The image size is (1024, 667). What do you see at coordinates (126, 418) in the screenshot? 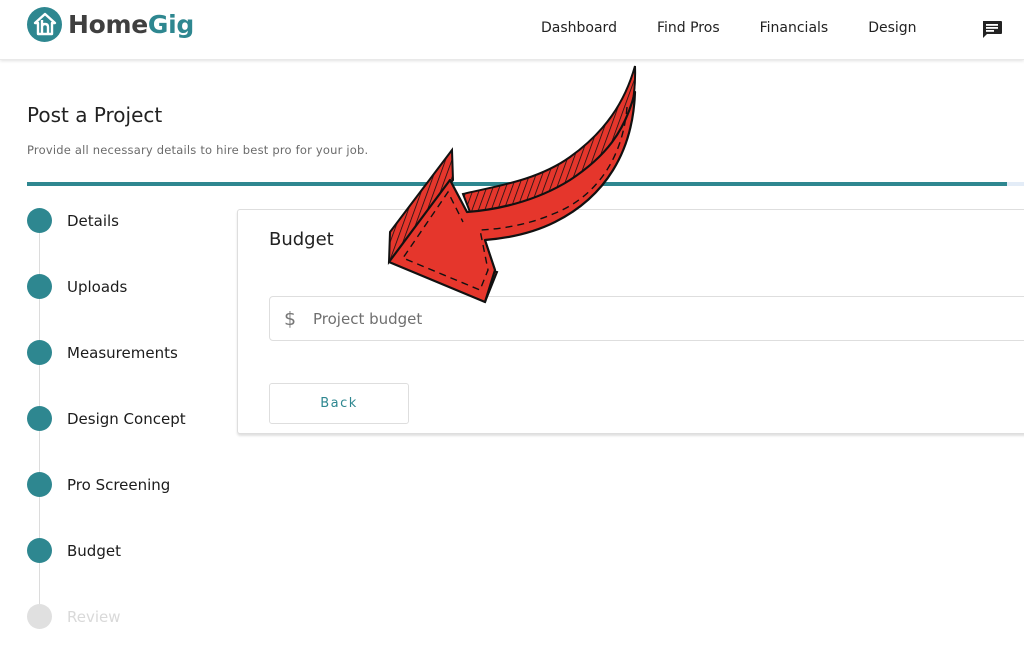
I see `step-label: Design Concept` at bounding box center [126, 418].